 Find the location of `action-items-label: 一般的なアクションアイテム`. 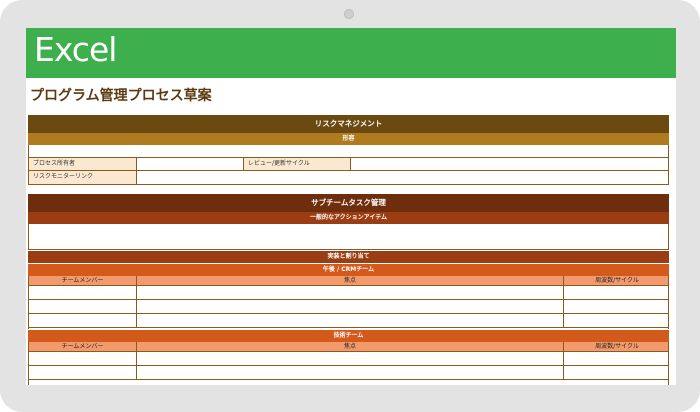

action-items-label: 一般的なアクションアイテム is located at coordinates (348, 217).